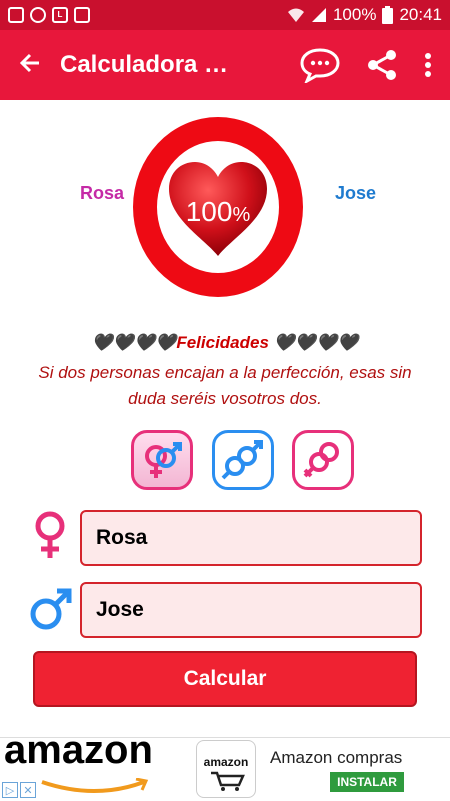 This screenshot has height=801, width=450. I want to click on male-symbol-icon, so click(51, 609).